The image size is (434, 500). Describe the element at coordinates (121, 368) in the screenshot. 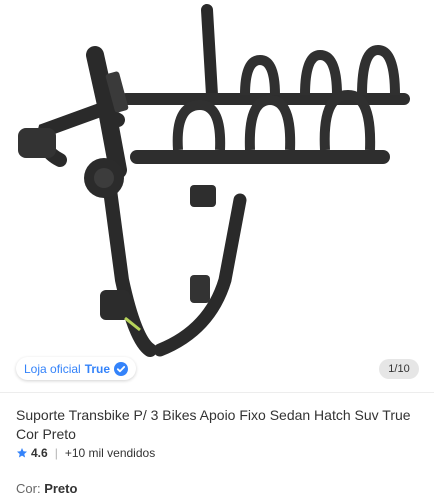

I see `verified-check-icon` at that location.